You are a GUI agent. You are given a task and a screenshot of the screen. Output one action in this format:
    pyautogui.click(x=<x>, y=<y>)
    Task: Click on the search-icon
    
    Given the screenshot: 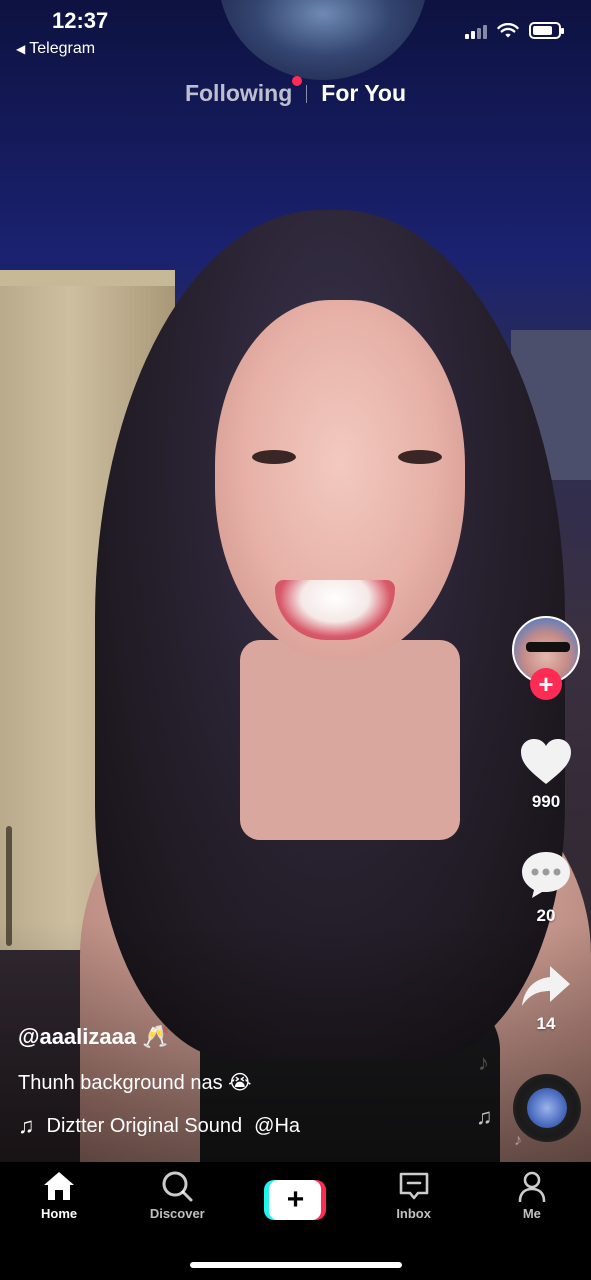 What is the action you would take?
    pyautogui.click(x=177, y=1186)
    